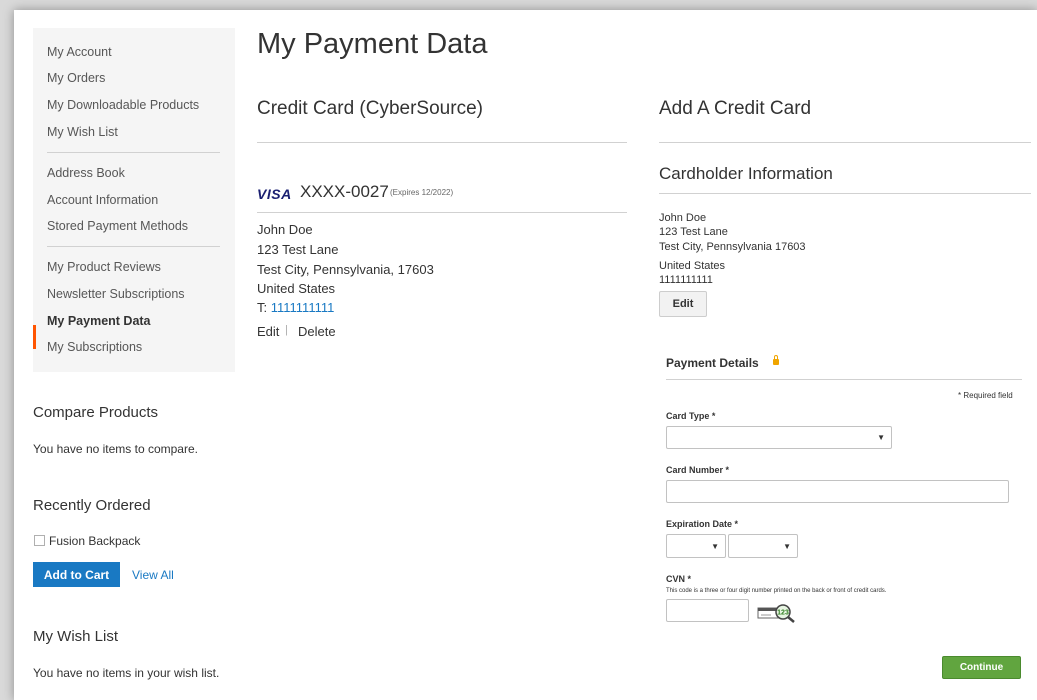 The image size is (1037, 700). Describe the element at coordinates (298, 249) in the screenshot. I see `stored-card-street: 123 Test Lane` at that location.